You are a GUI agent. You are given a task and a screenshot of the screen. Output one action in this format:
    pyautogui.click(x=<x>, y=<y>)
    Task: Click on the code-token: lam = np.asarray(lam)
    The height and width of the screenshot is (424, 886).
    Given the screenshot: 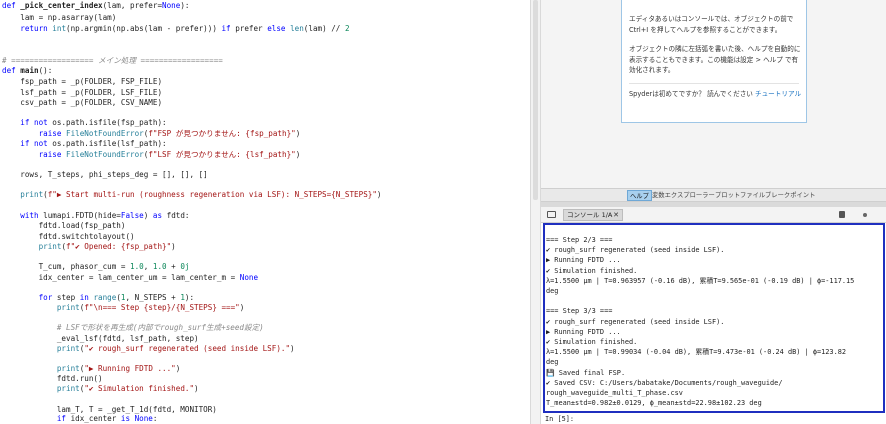 What is the action you would take?
    pyautogui.click(x=59, y=17)
    